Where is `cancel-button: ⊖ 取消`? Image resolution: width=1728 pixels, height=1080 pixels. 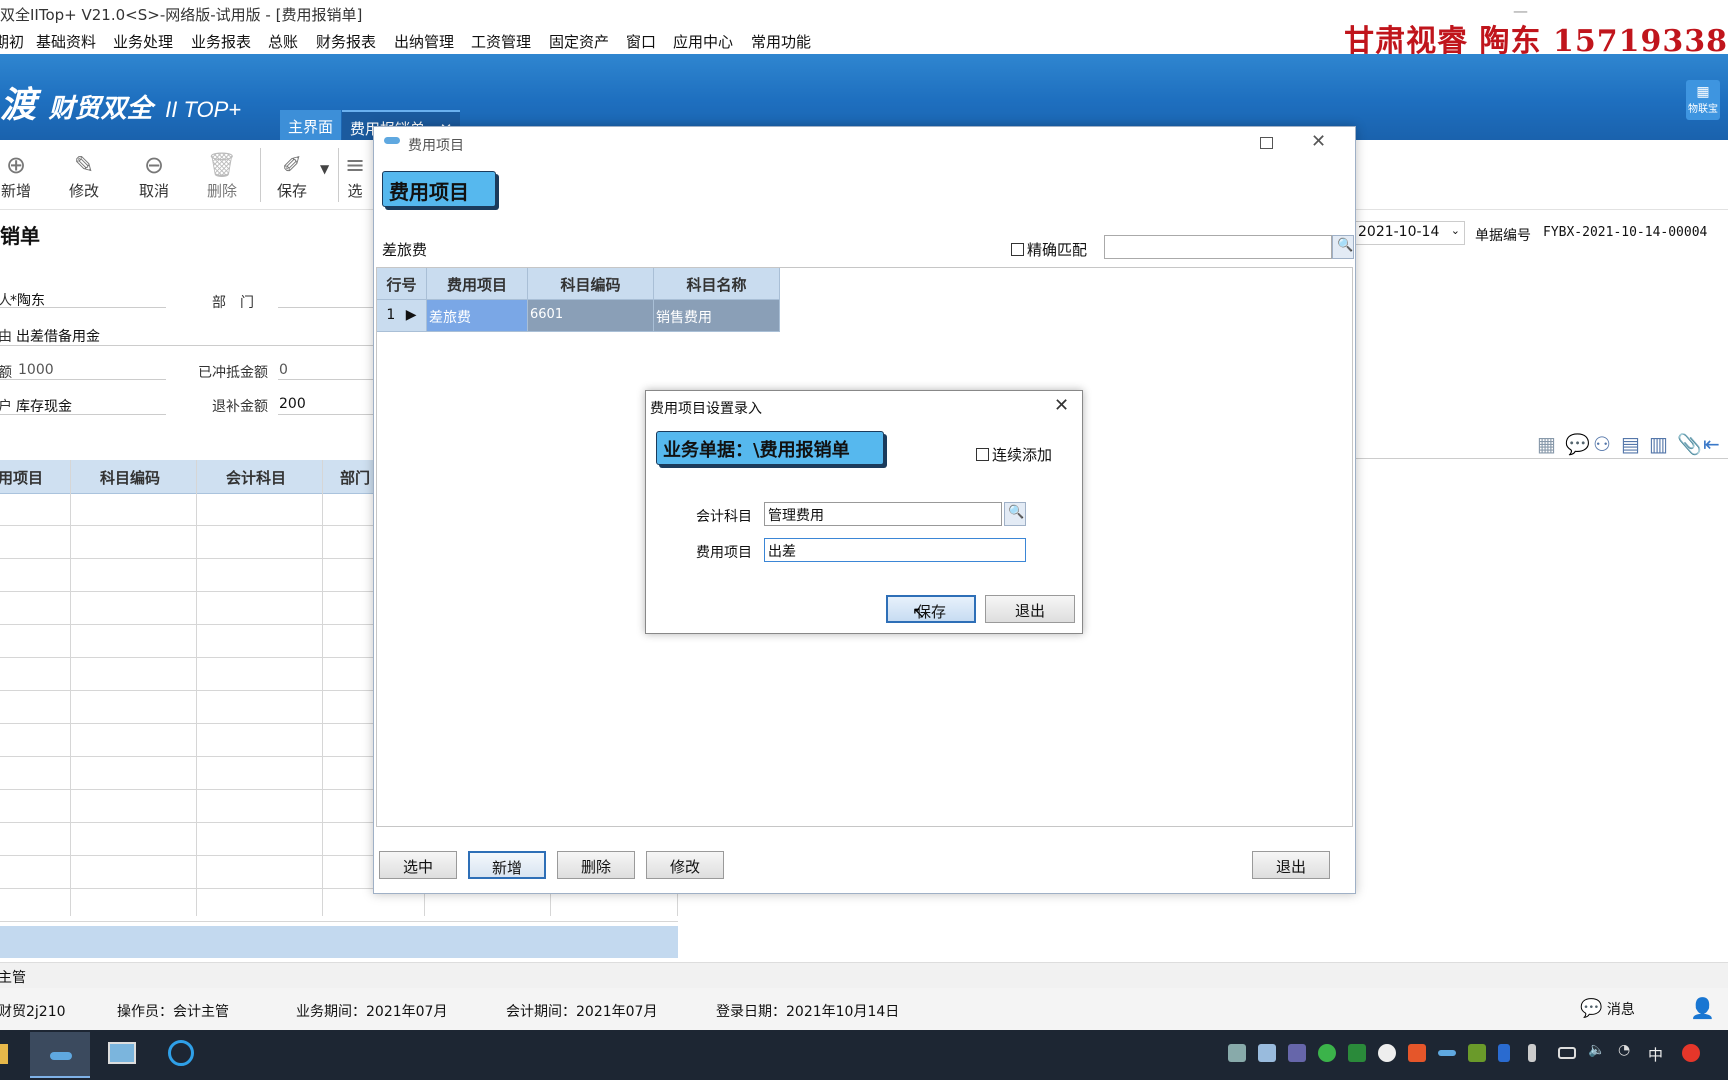 cancel-button: ⊖ 取消 is located at coordinates (154, 175).